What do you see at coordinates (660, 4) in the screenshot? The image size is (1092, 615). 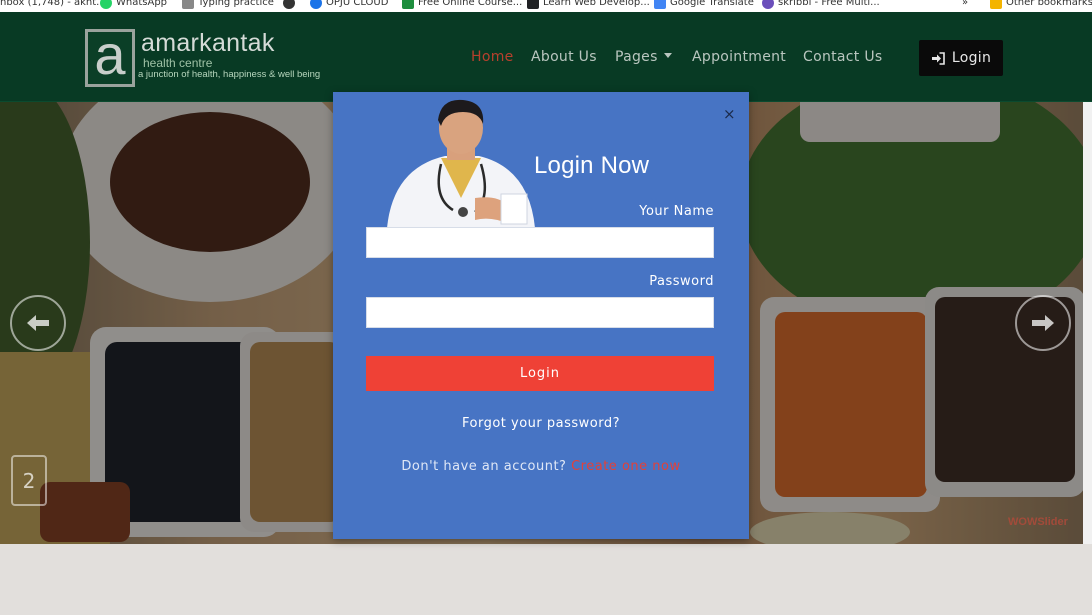 I see `translate-icon` at bounding box center [660, 4].